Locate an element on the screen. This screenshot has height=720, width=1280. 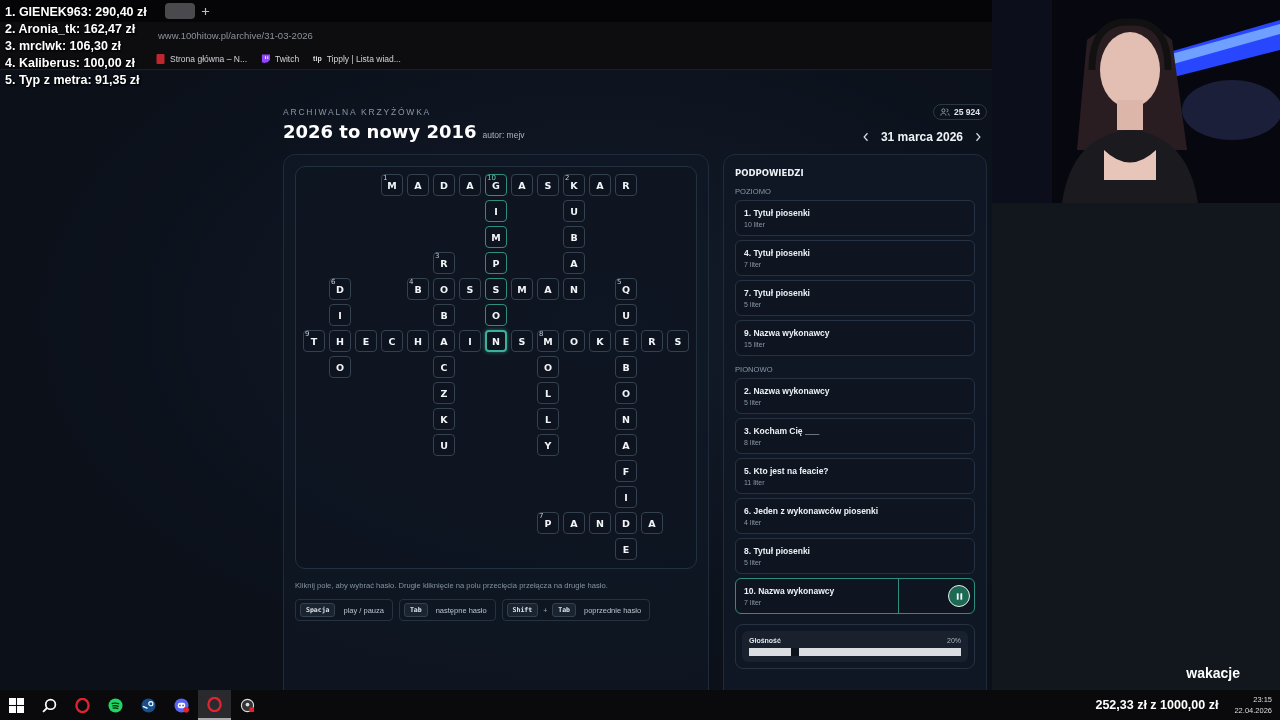
url-text: www.100hitow.pl/archive/31-03-2026 is located at coordinates (235, 35).